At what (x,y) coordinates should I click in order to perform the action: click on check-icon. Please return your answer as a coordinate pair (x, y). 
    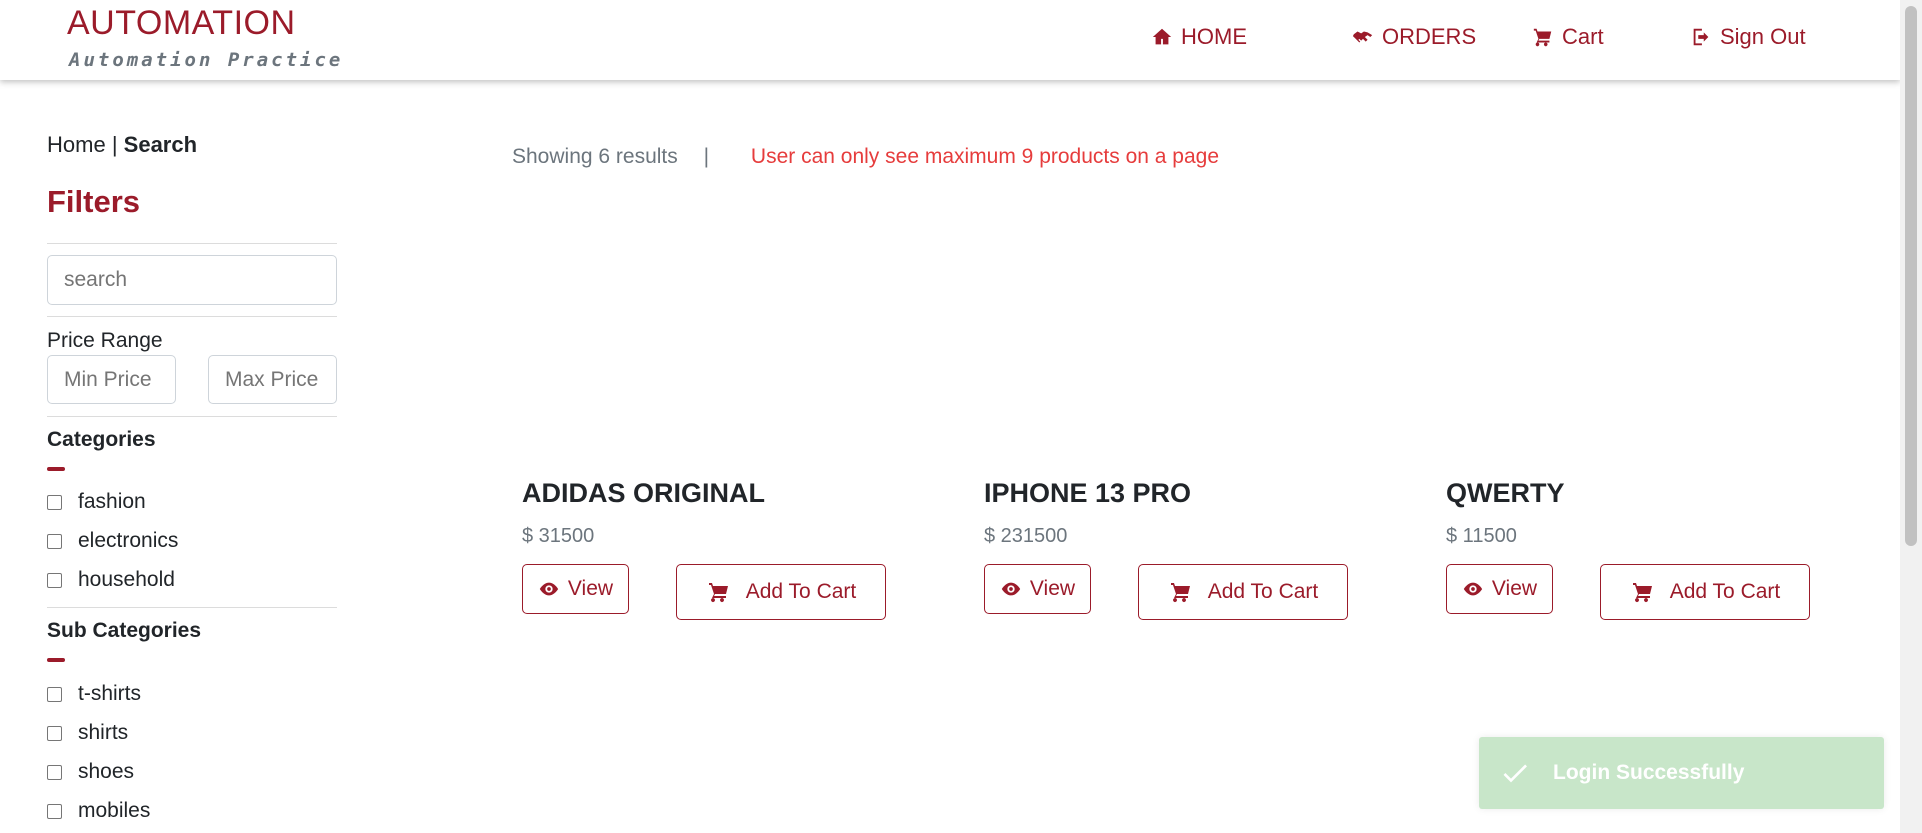
    Looking at the image, I should click on (1515, 773).